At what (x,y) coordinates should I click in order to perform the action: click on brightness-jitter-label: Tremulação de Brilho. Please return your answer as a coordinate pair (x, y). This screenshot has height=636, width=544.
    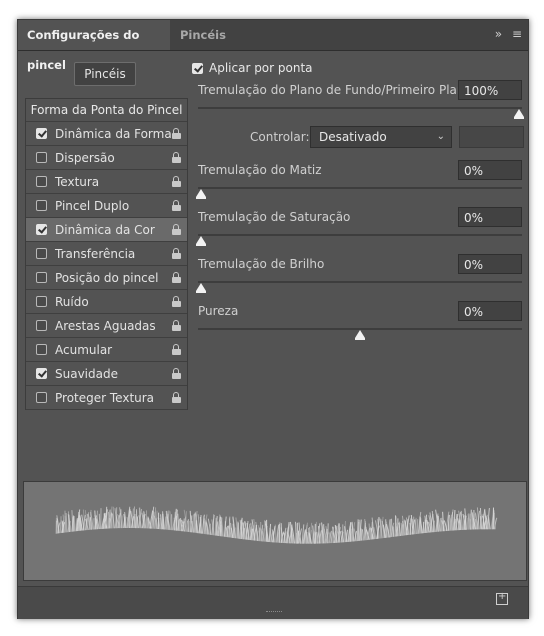
    Looking at the image, I should click on (261, 264).